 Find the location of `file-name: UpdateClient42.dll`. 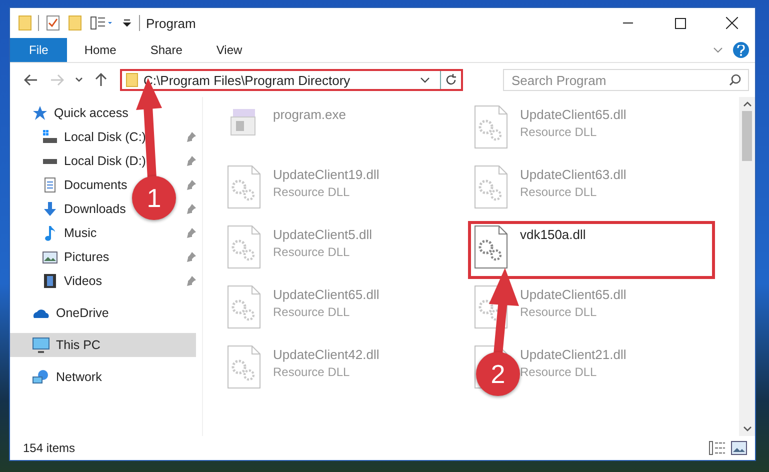

file-name: UpdateClient42.dll is located at coordinates (326, 354).